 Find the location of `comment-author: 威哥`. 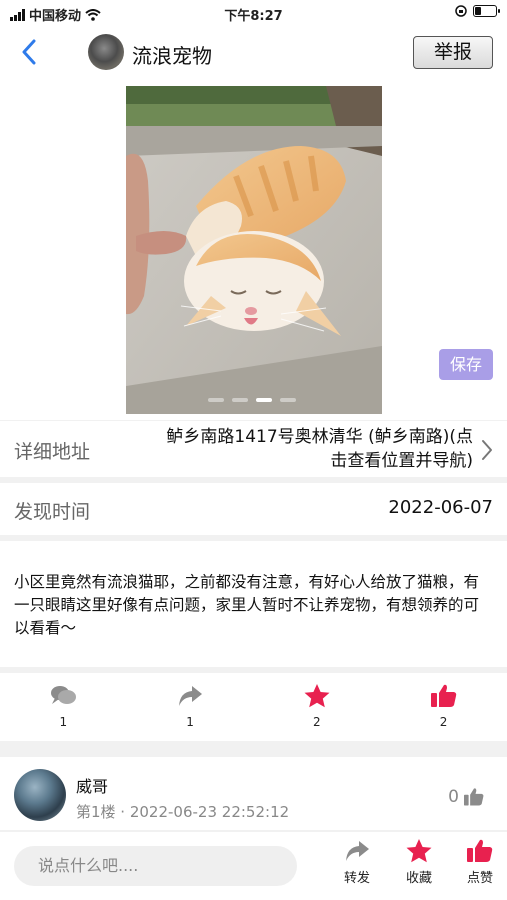

comment-author: 威哥 is located at coordinates (92, 785).